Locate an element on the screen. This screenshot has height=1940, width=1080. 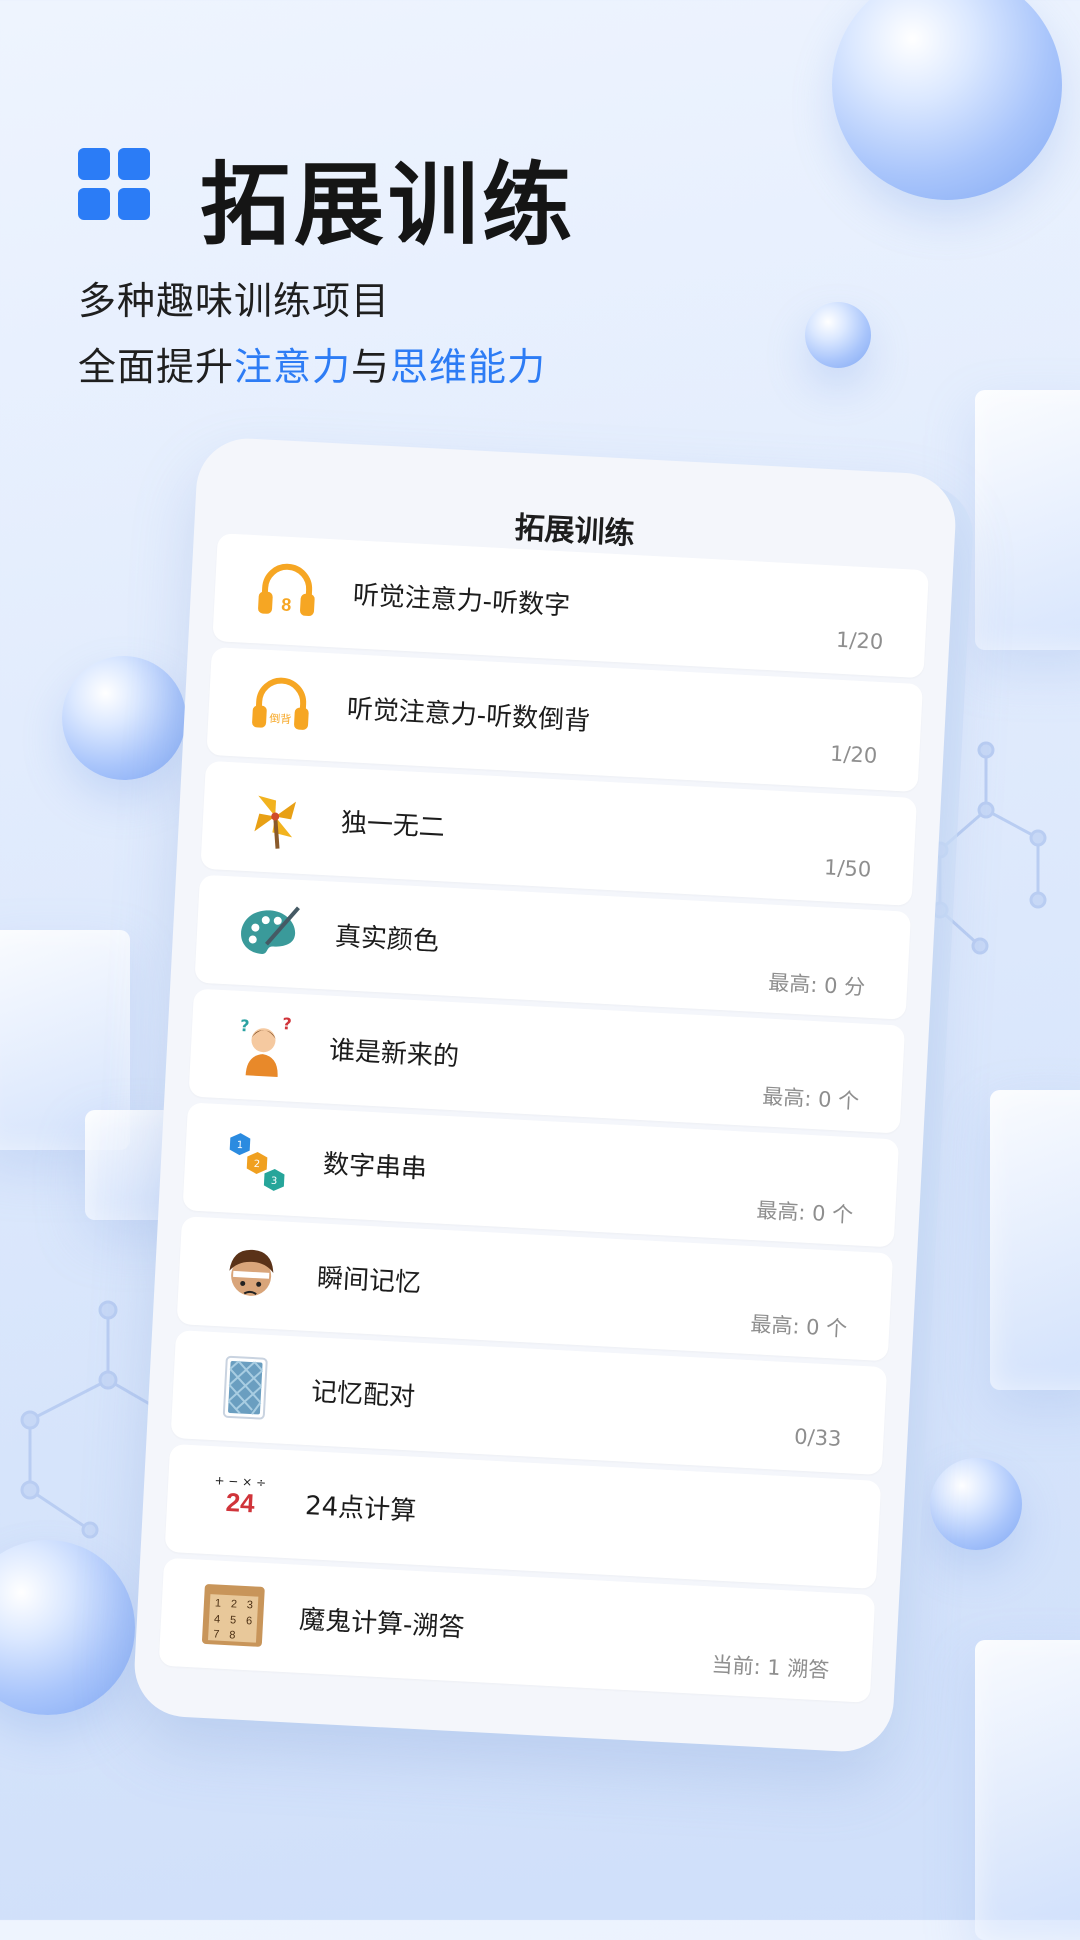
item-label: 听觉注意力-听数倒背 is located at coordinates (468, 715).